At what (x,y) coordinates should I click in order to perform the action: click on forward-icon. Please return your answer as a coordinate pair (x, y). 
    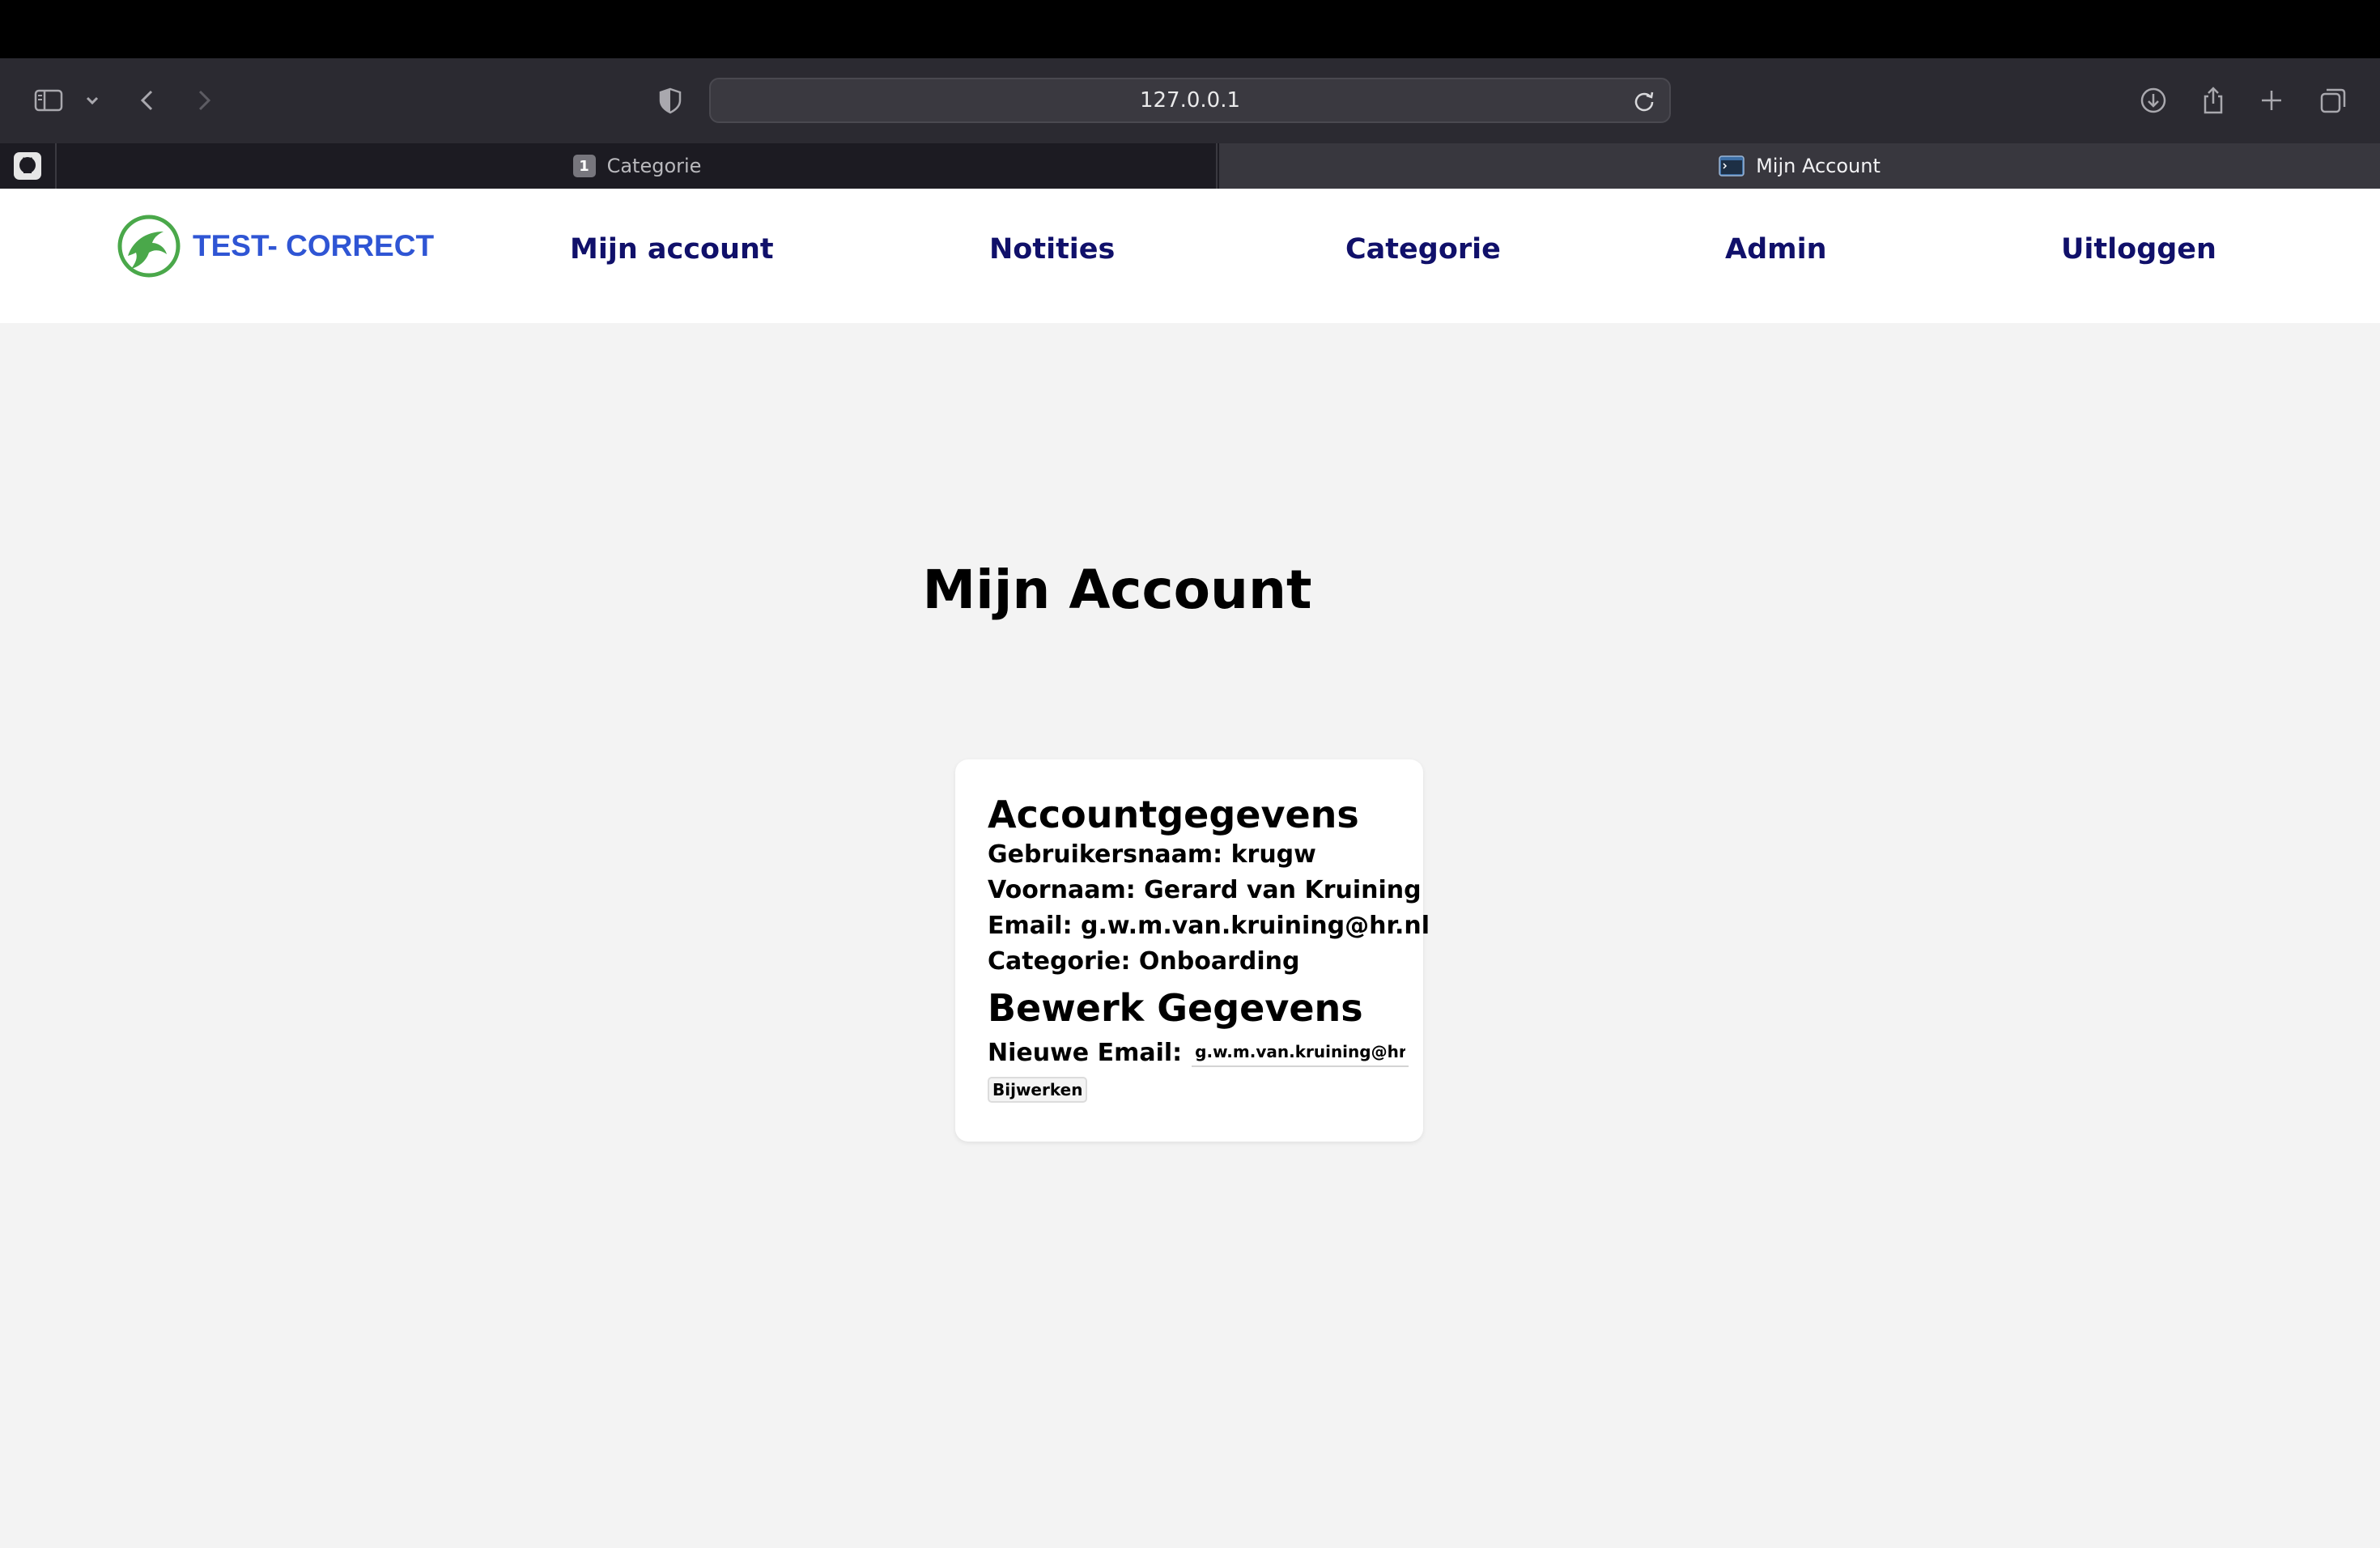
    Looking at the image, I should click on (204, 100).